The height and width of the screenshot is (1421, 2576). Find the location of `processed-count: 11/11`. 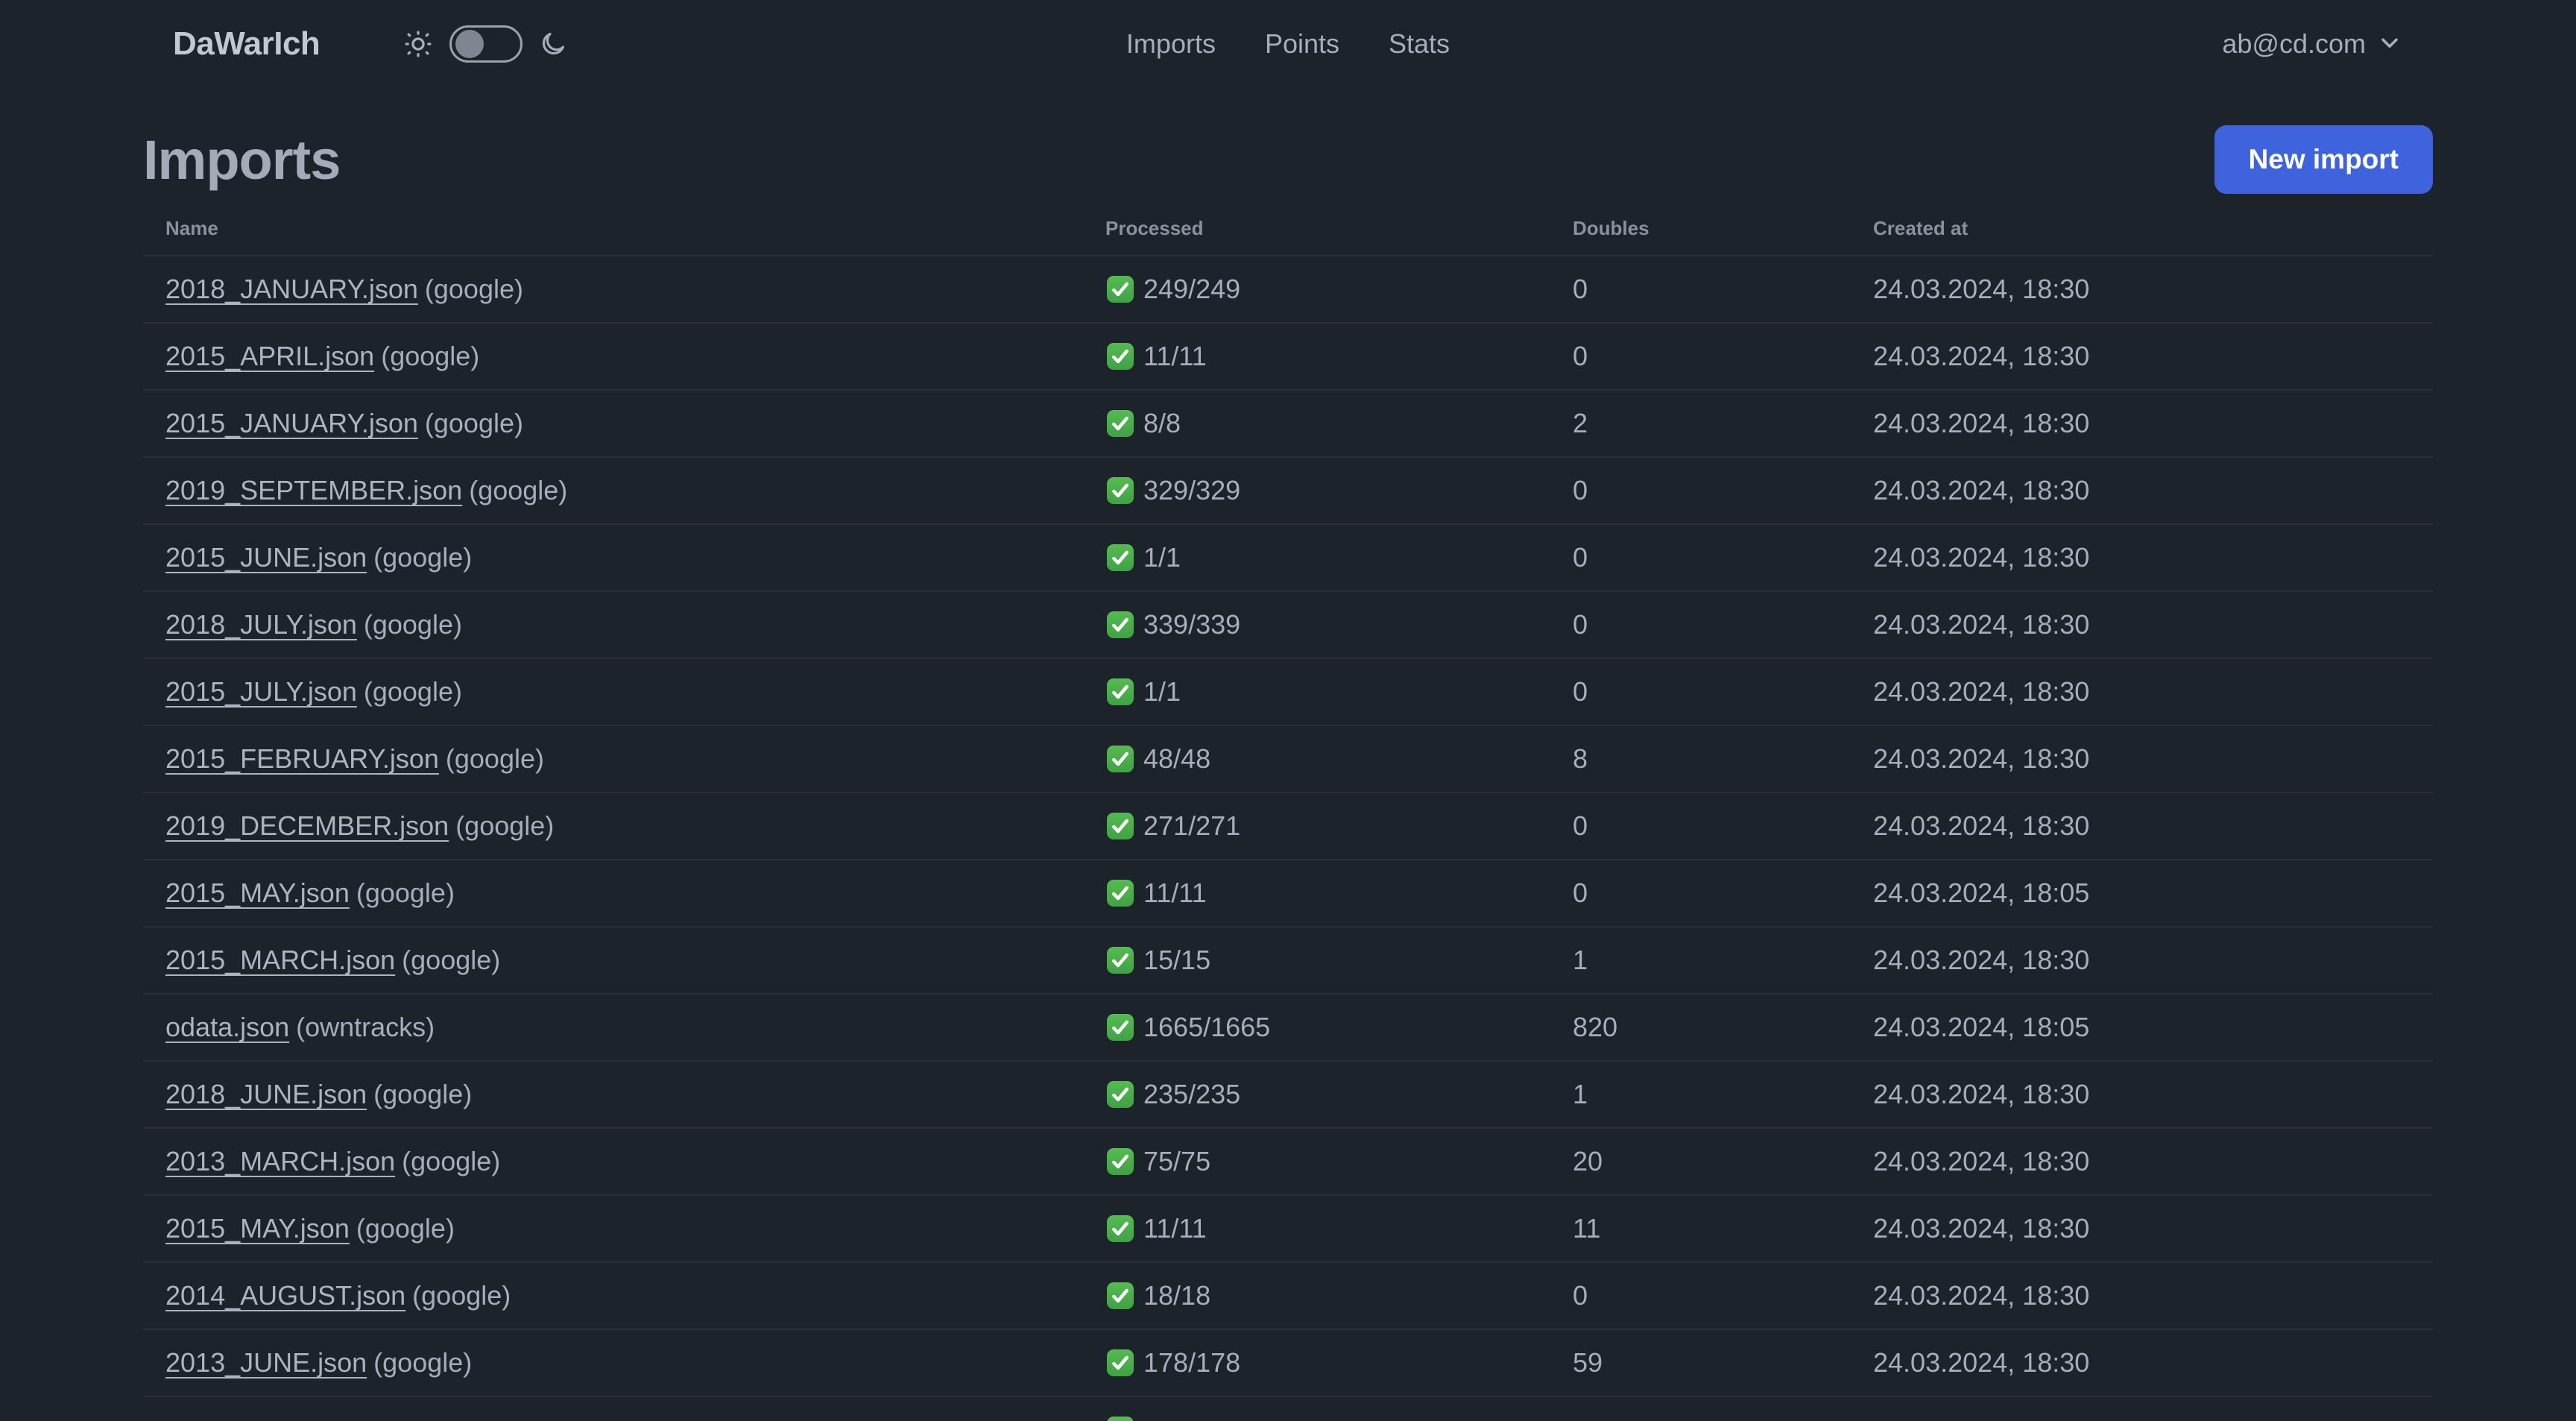

processed-count: 11/11 is located at coordinates (1175, 356).